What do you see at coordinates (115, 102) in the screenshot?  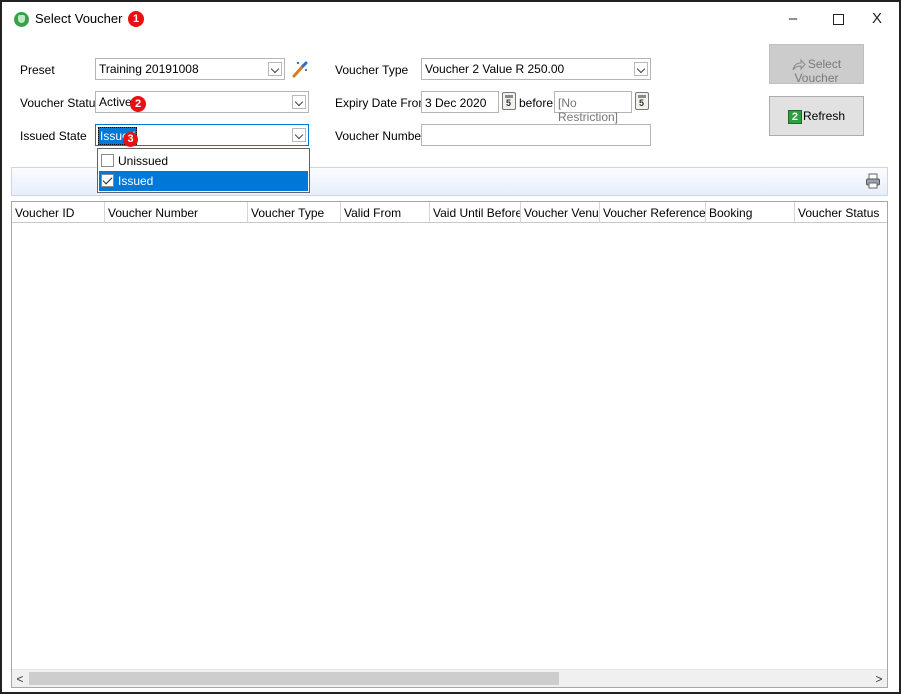 I see `voucher-status-value: Active` at bounding box center [115, 102].